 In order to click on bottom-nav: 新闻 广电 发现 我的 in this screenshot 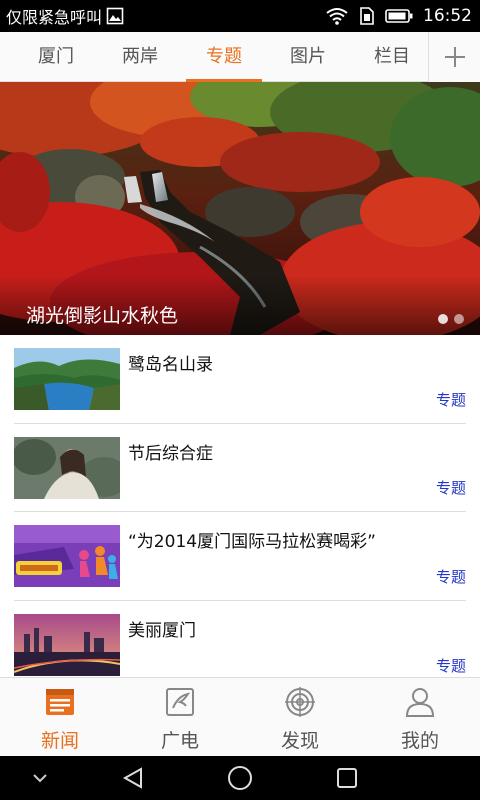, I will do `click(240, 716)`.